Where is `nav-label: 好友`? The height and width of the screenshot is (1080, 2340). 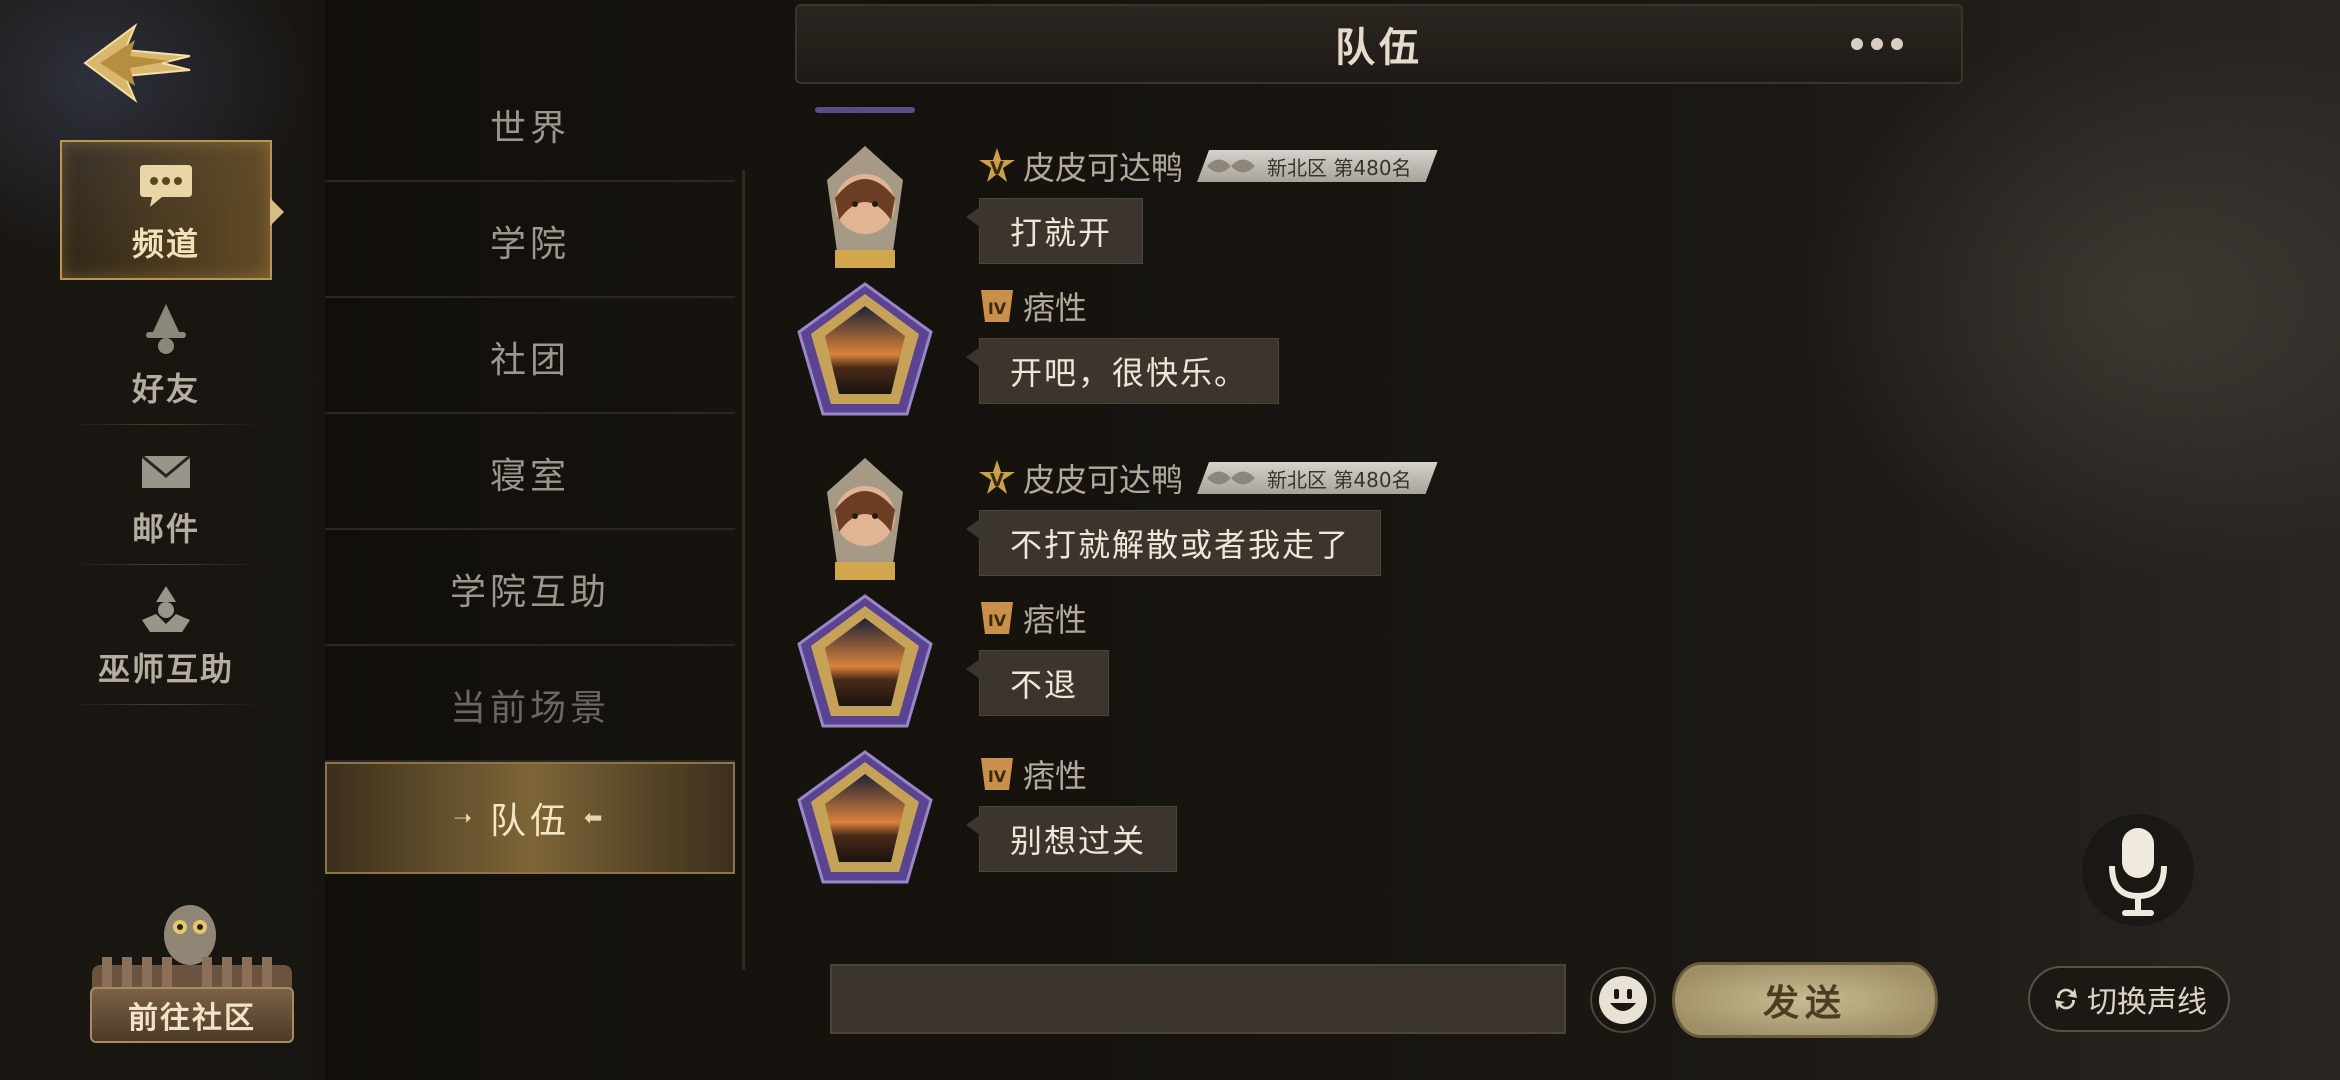
nav-label: 好友 is located at coordinates (165, 389).